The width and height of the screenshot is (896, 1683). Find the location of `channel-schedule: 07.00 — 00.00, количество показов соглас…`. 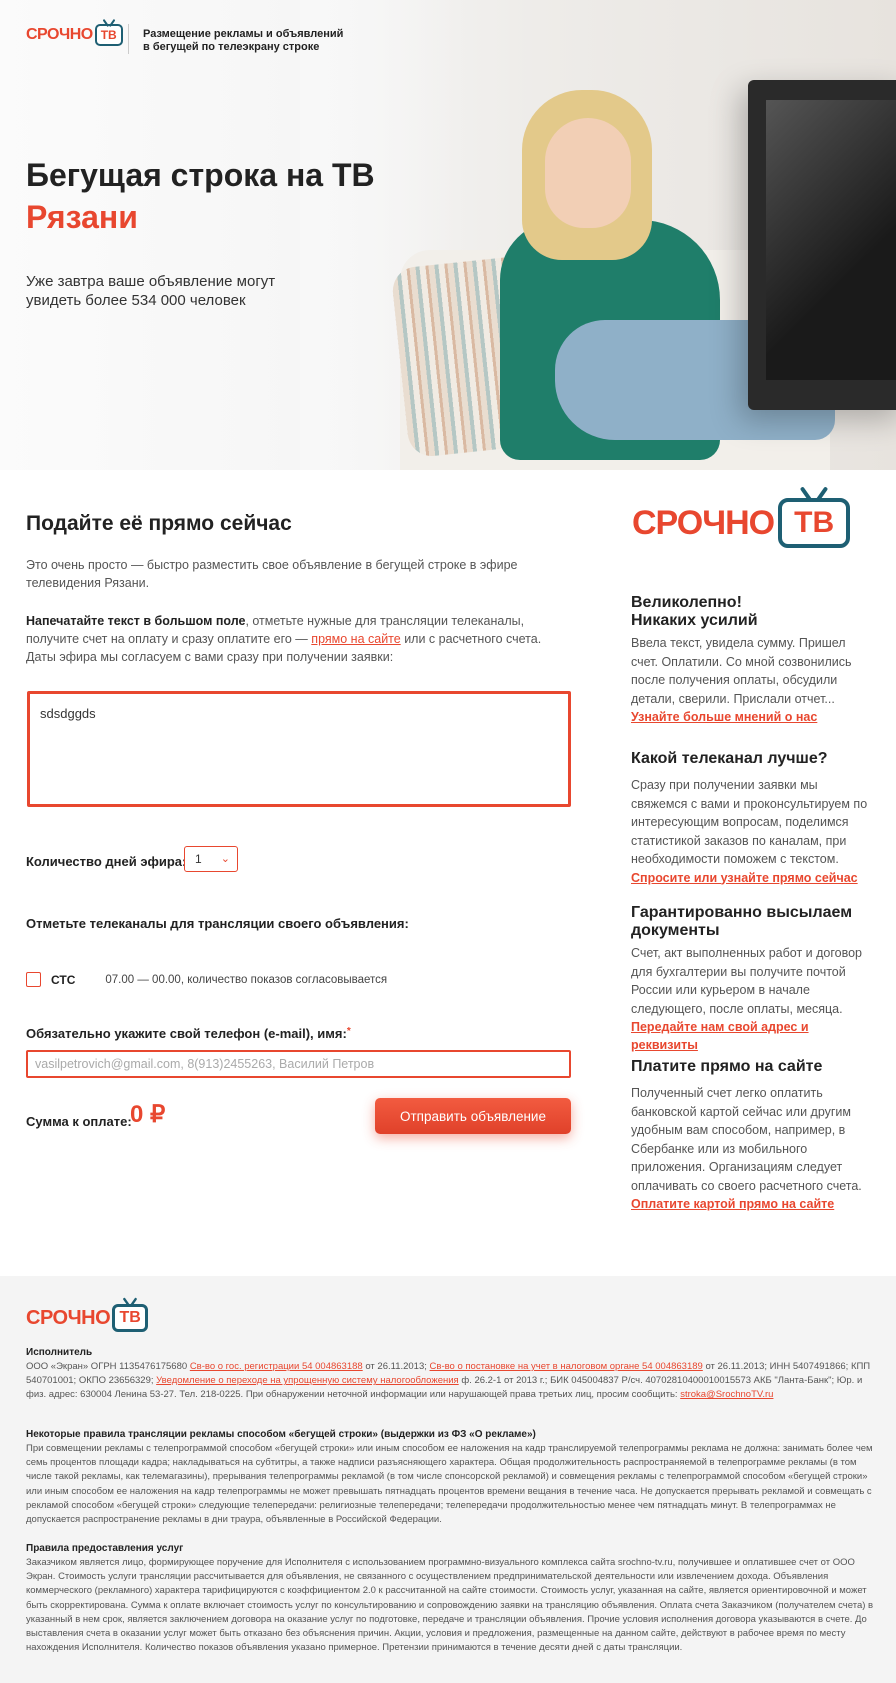

channel-schedule: 07.00 — 00.00, количество показов соглас… is located at coordinates (246, 979).